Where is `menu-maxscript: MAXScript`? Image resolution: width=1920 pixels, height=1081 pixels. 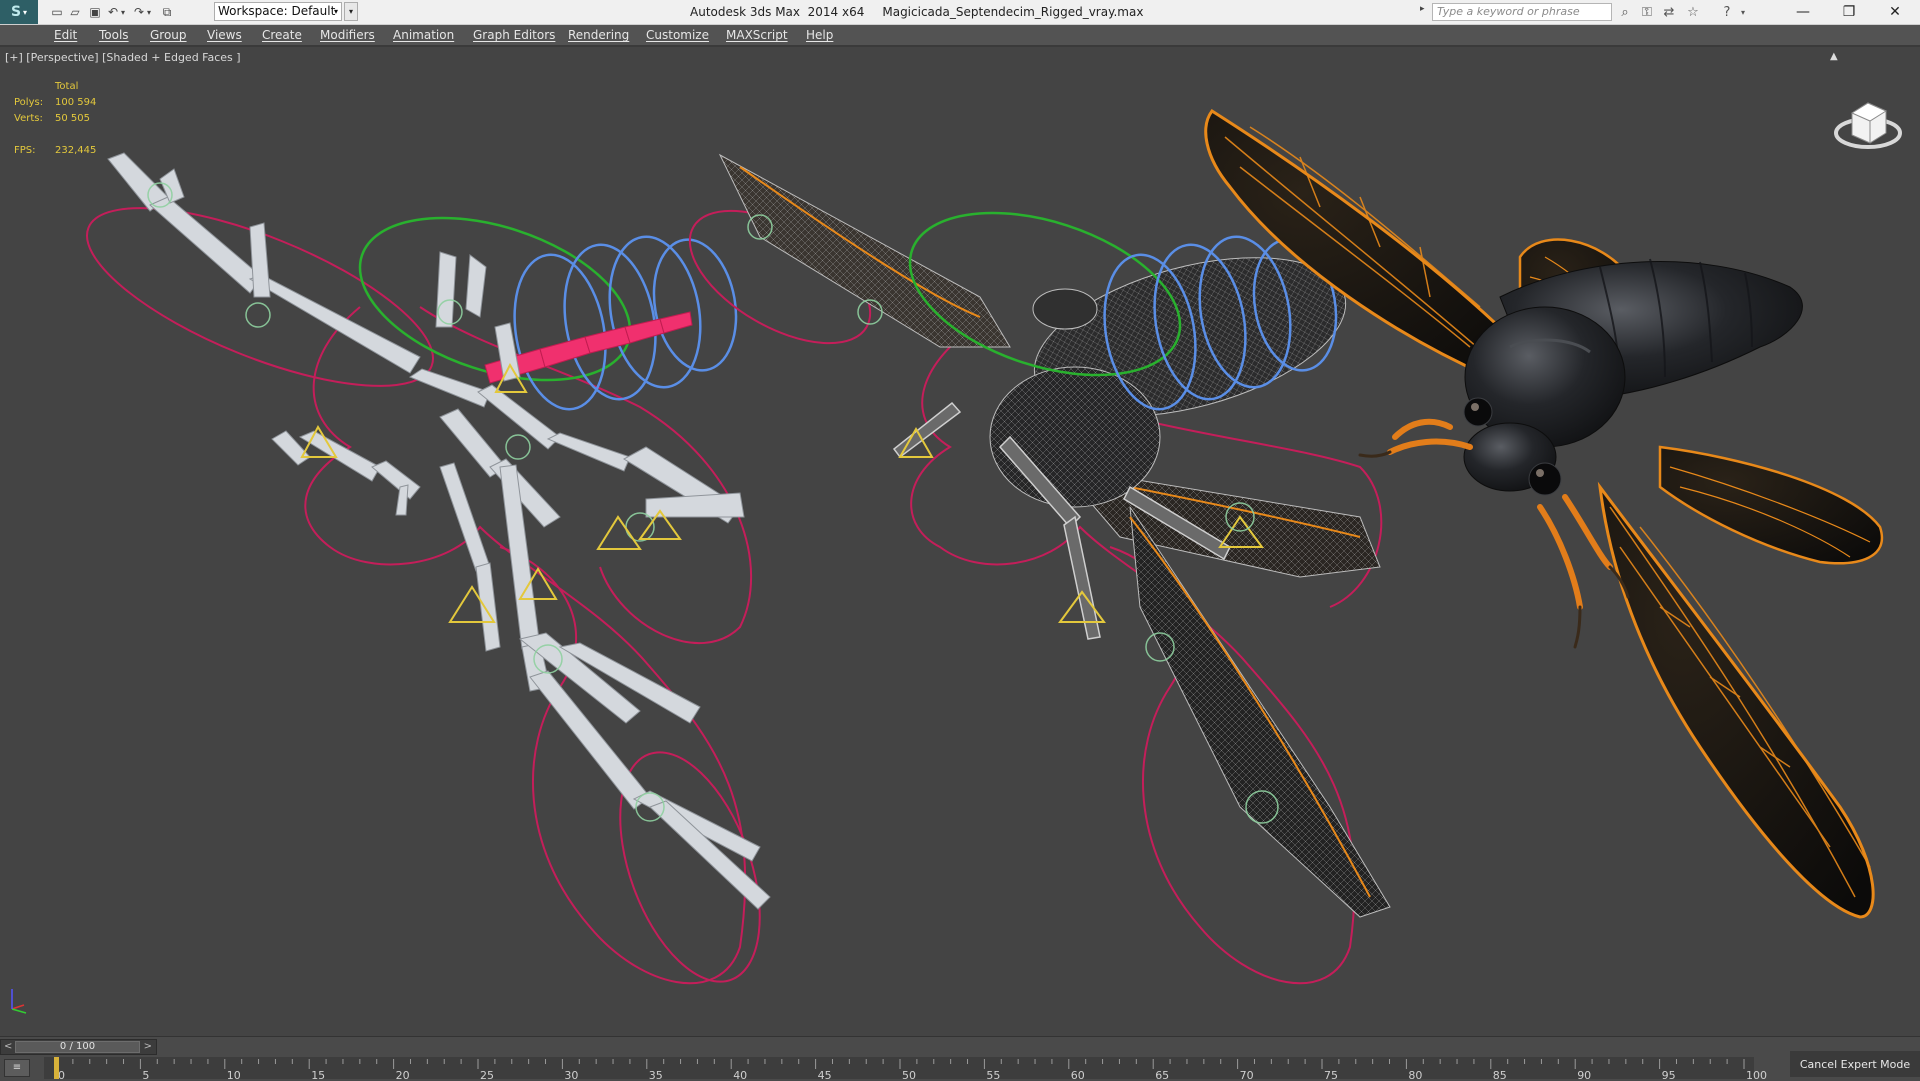 menu-maxscript: MAXScript is located at coordinates (757, 35).